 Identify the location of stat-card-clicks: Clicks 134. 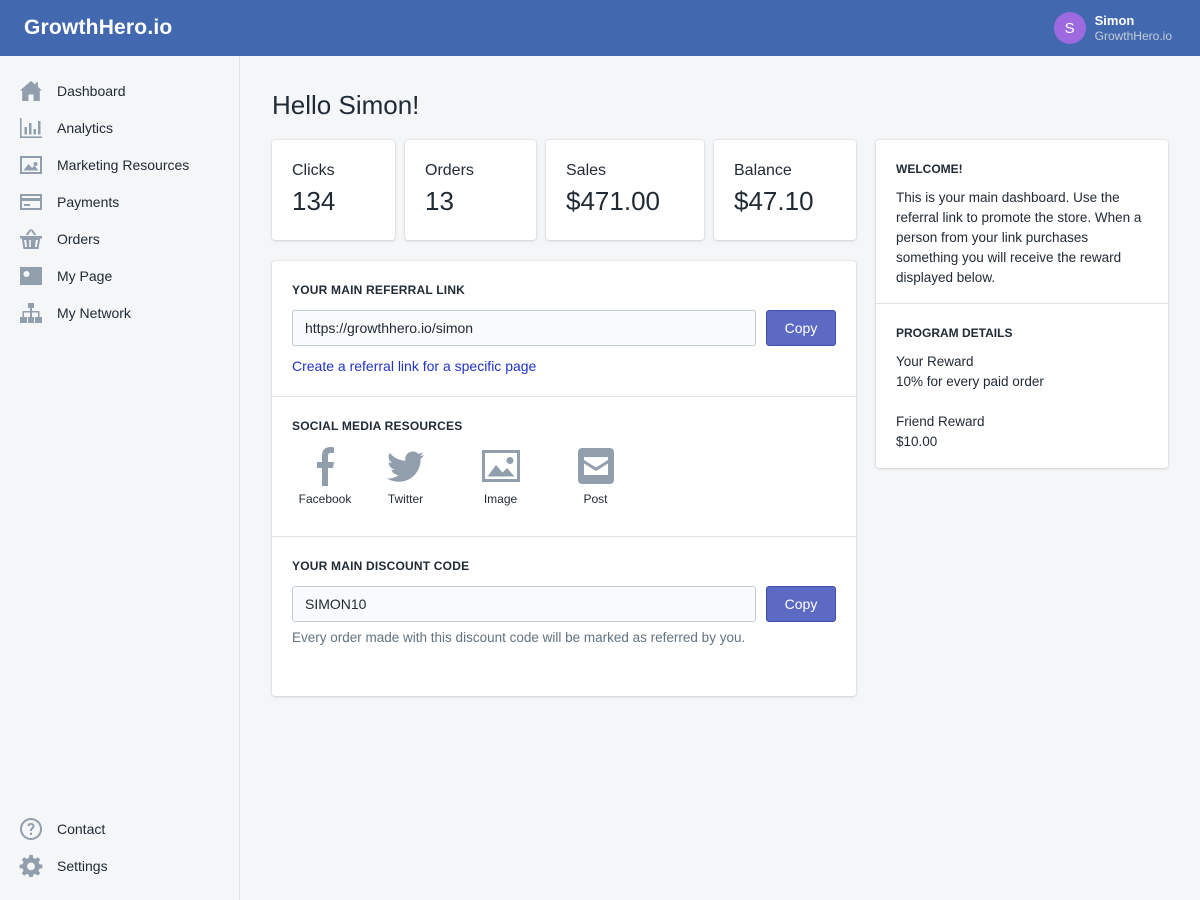
(333, 190).